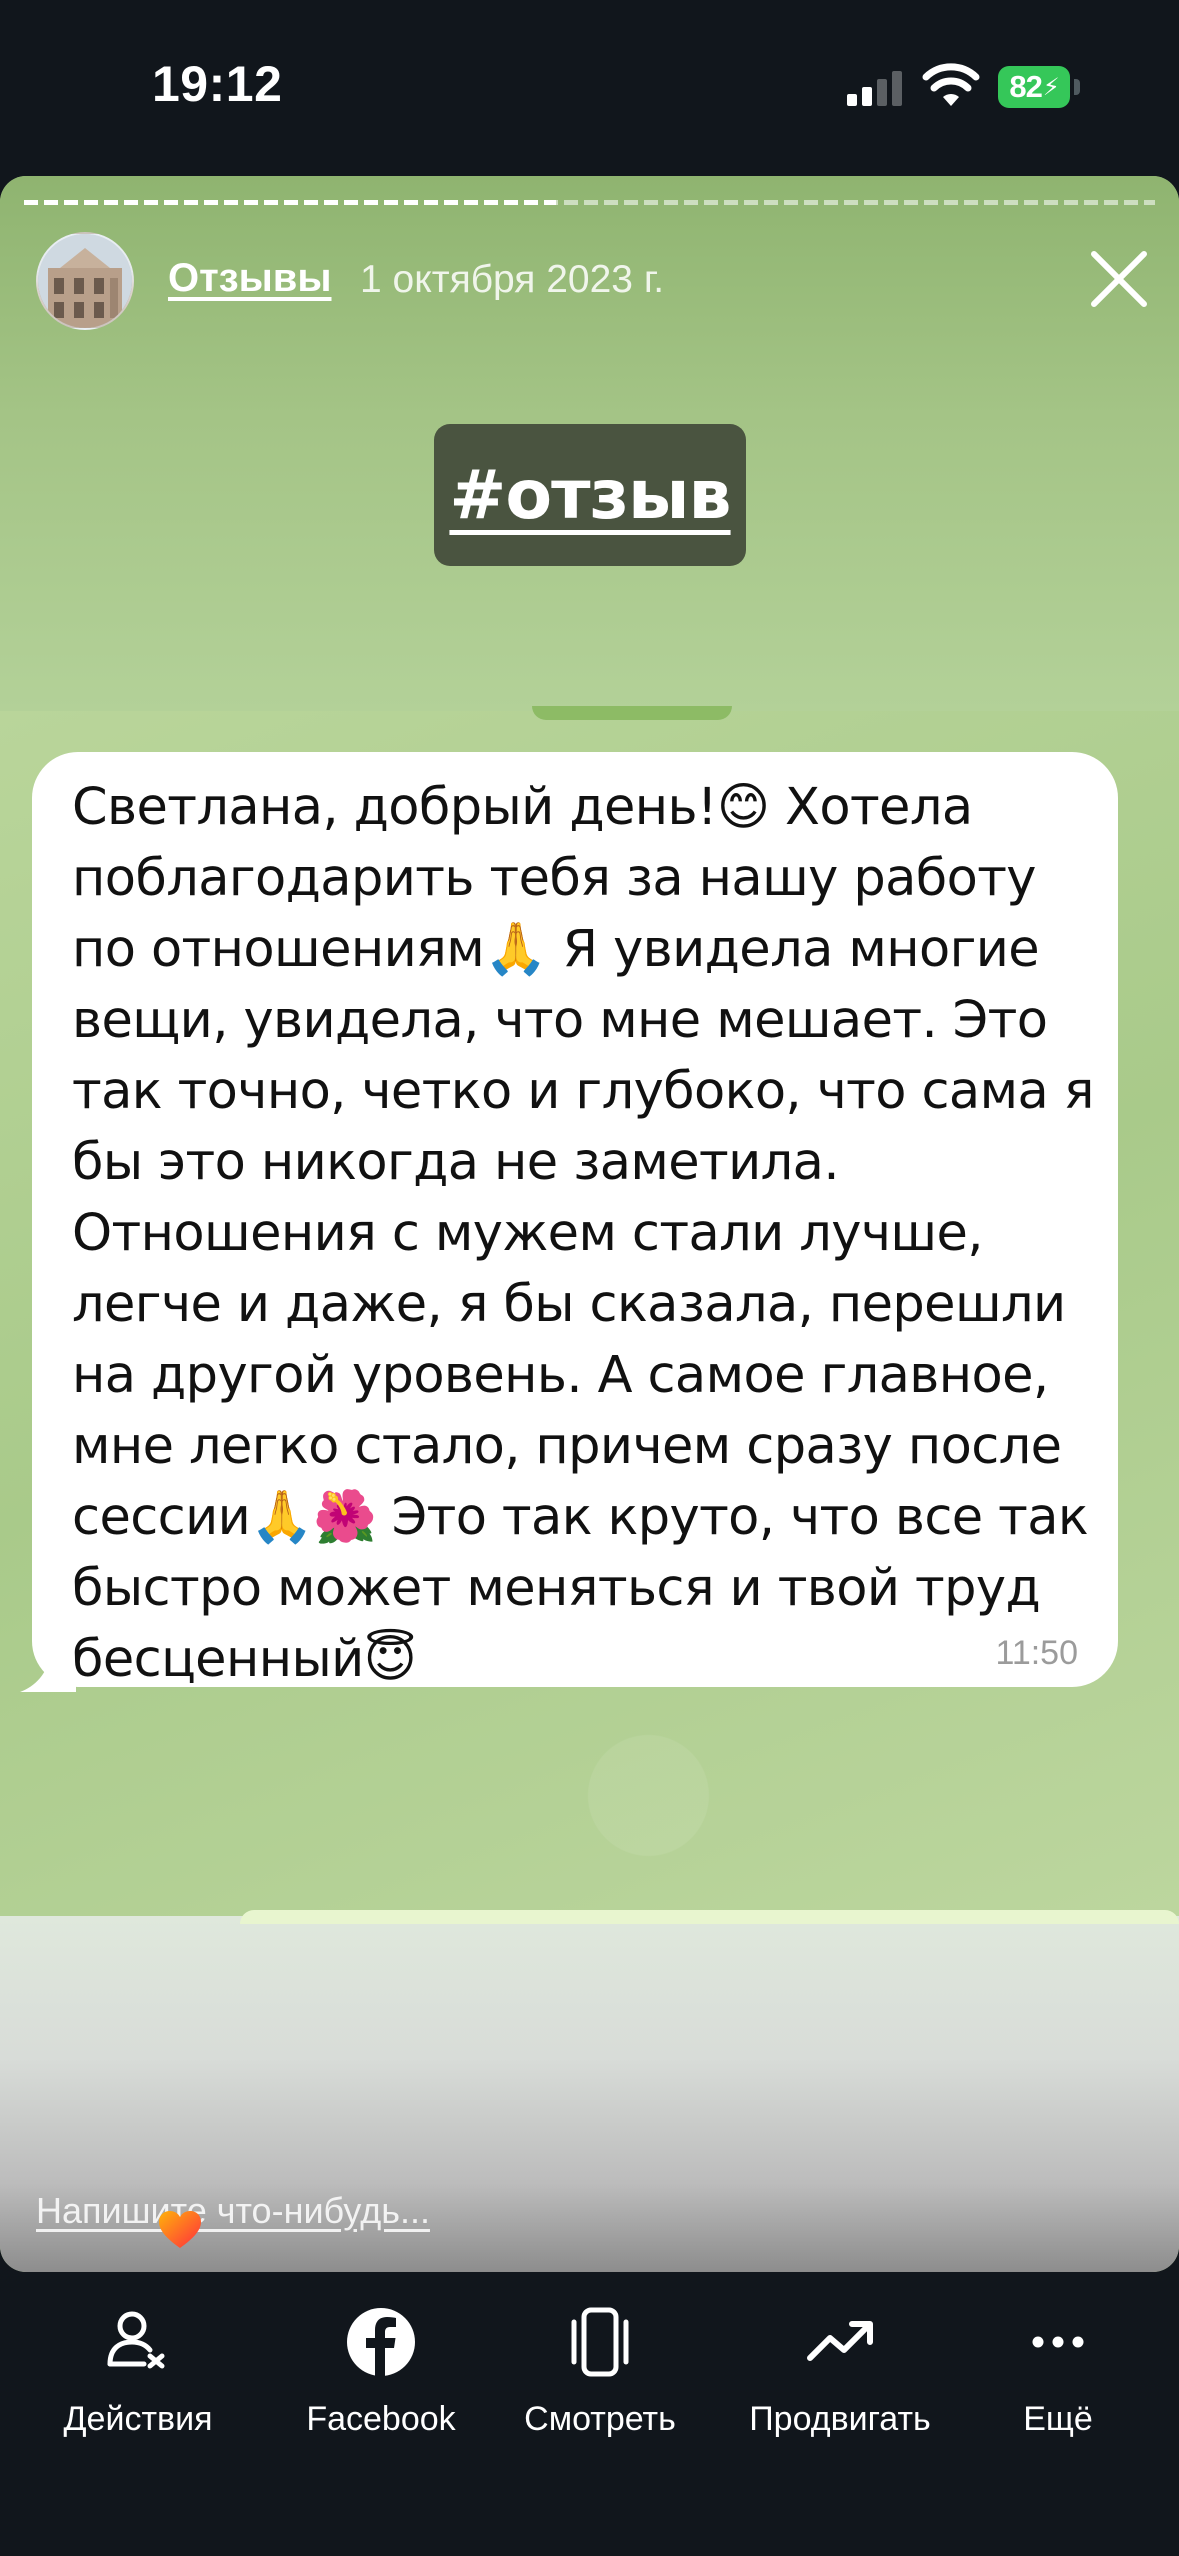 The height and width of the screenshot is (2556, 1179). Describe the element at coordinates (589, 202) in the screenshot. I see `story-progress-bar` at that location.